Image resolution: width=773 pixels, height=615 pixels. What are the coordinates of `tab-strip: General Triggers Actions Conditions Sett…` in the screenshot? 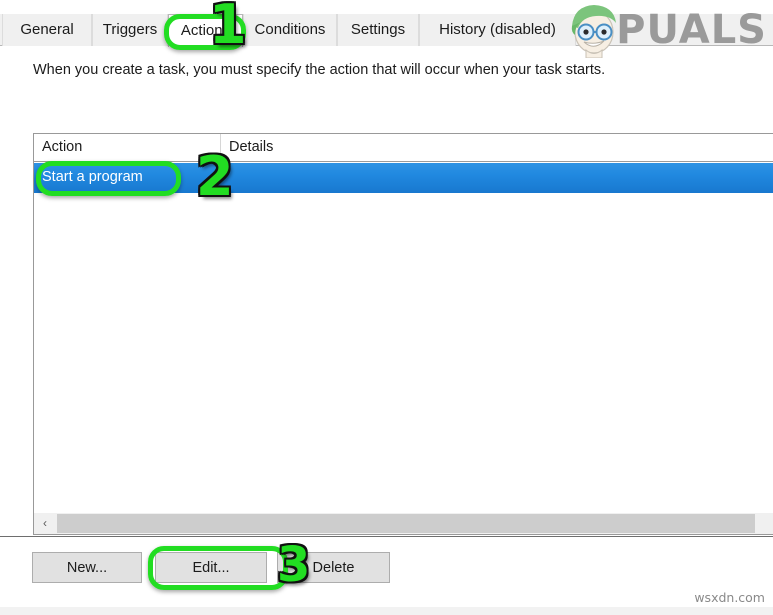 It's located at (386, 30).